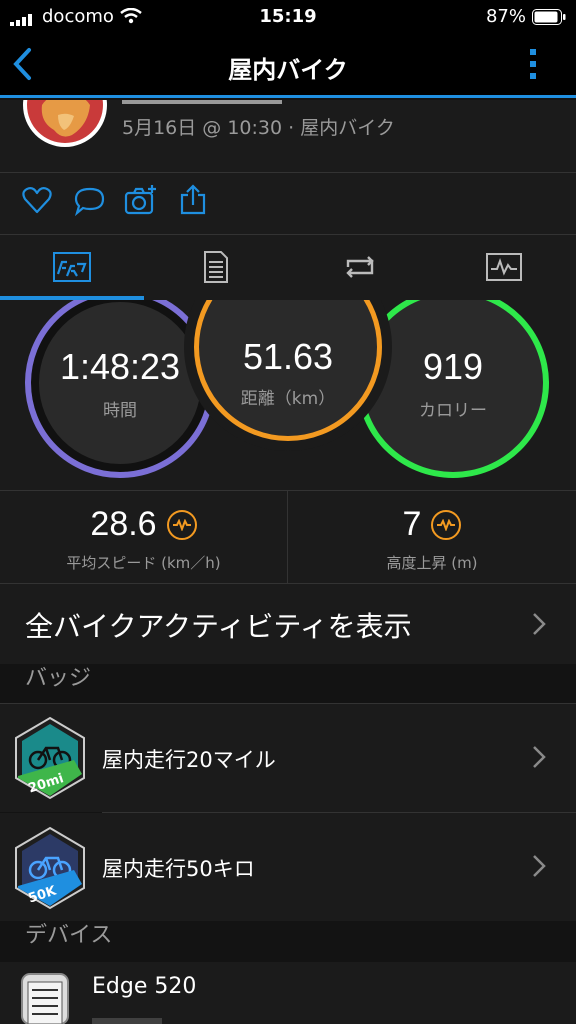 This screenshot has width=576, height=1024. What do you see at coordinates (58, 678) in the screenshot?
I see `badges-section-title: バッジ` at bounding box center [58, 678].